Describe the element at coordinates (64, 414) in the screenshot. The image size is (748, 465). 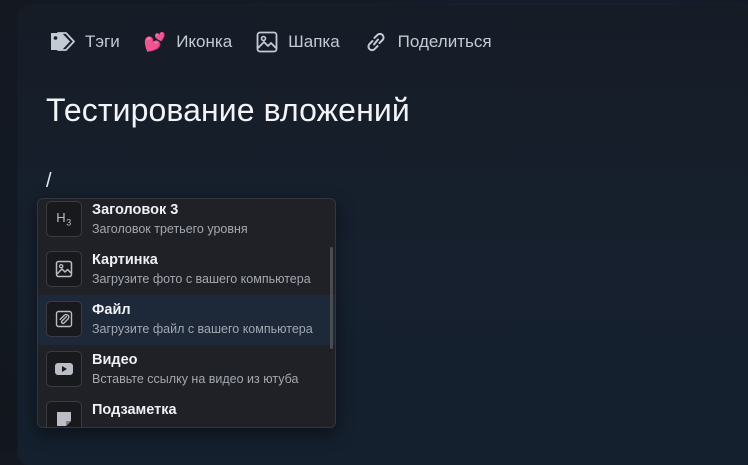
I see `note-icon` at that location.